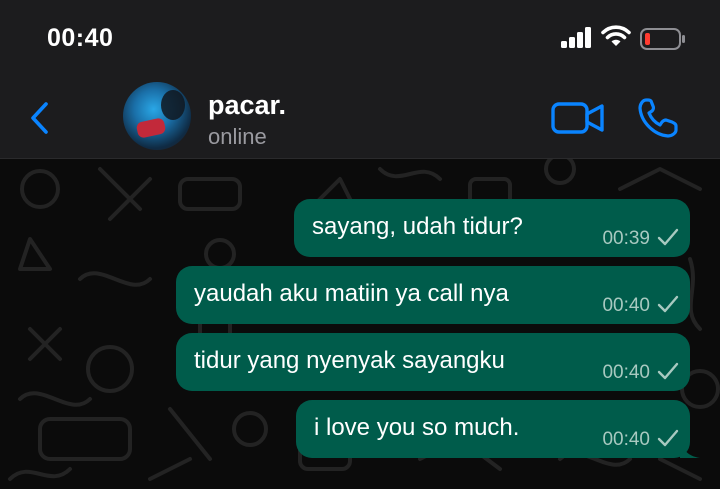  Describe the element at coordinates (662, 39) in the screenshot. I see `battery-low-icon` at that location.